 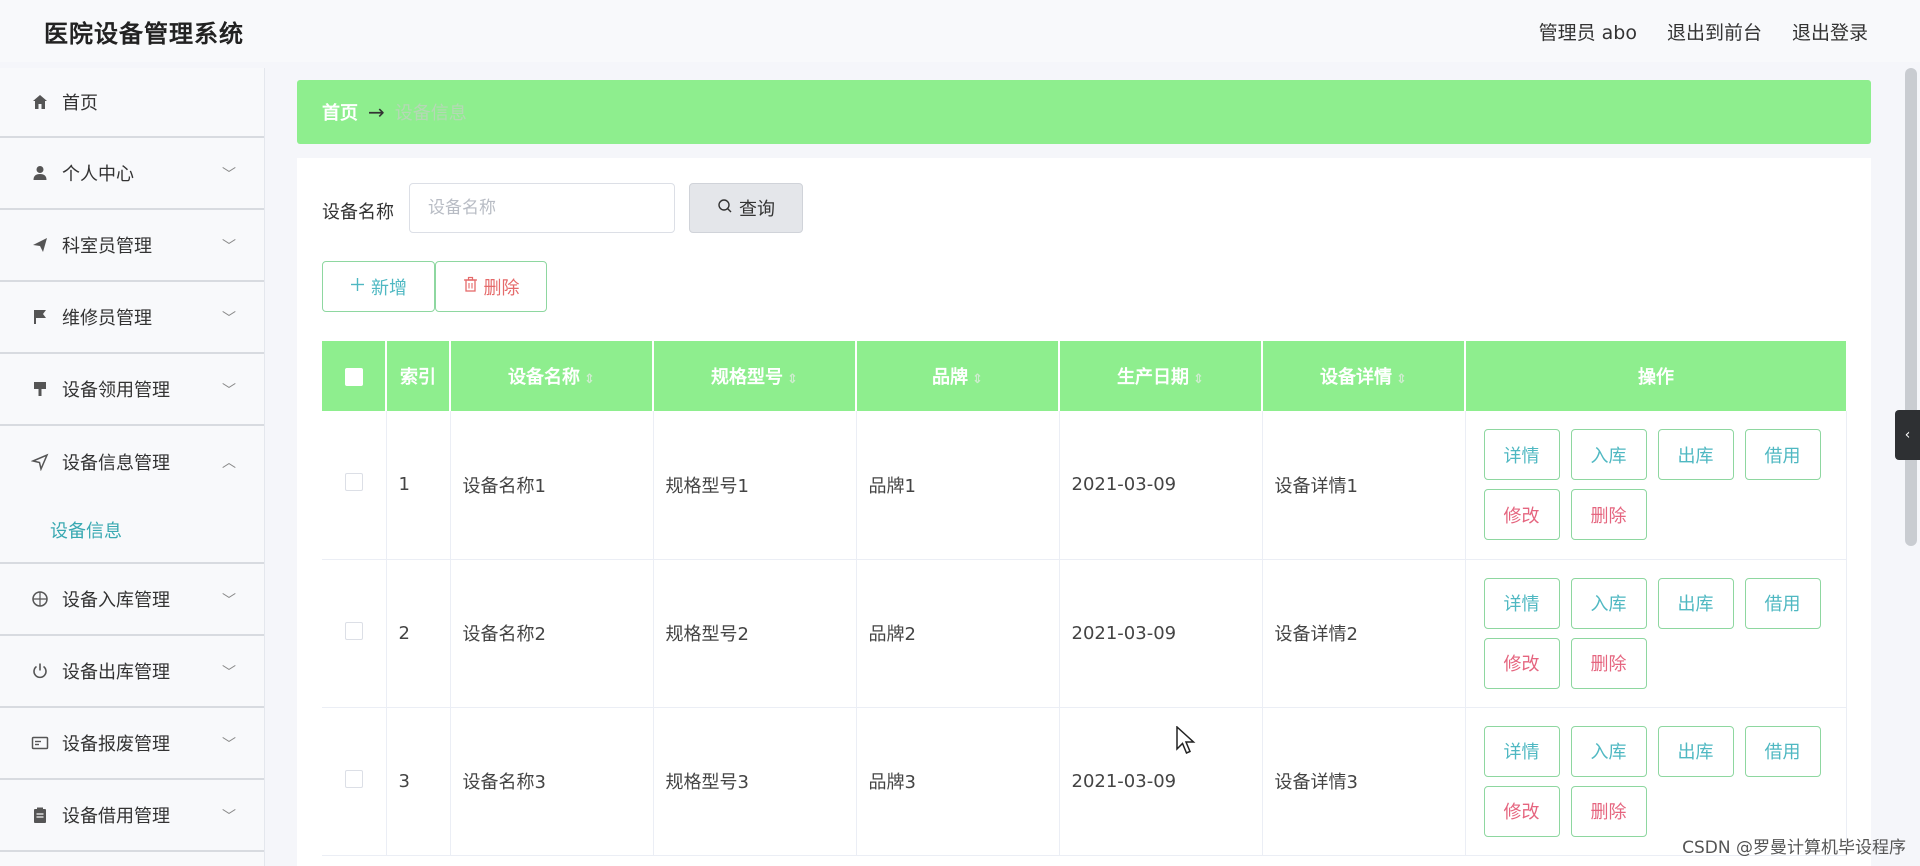 I want to click on logout-link: 退出登录, so click(x=1830, y=31).